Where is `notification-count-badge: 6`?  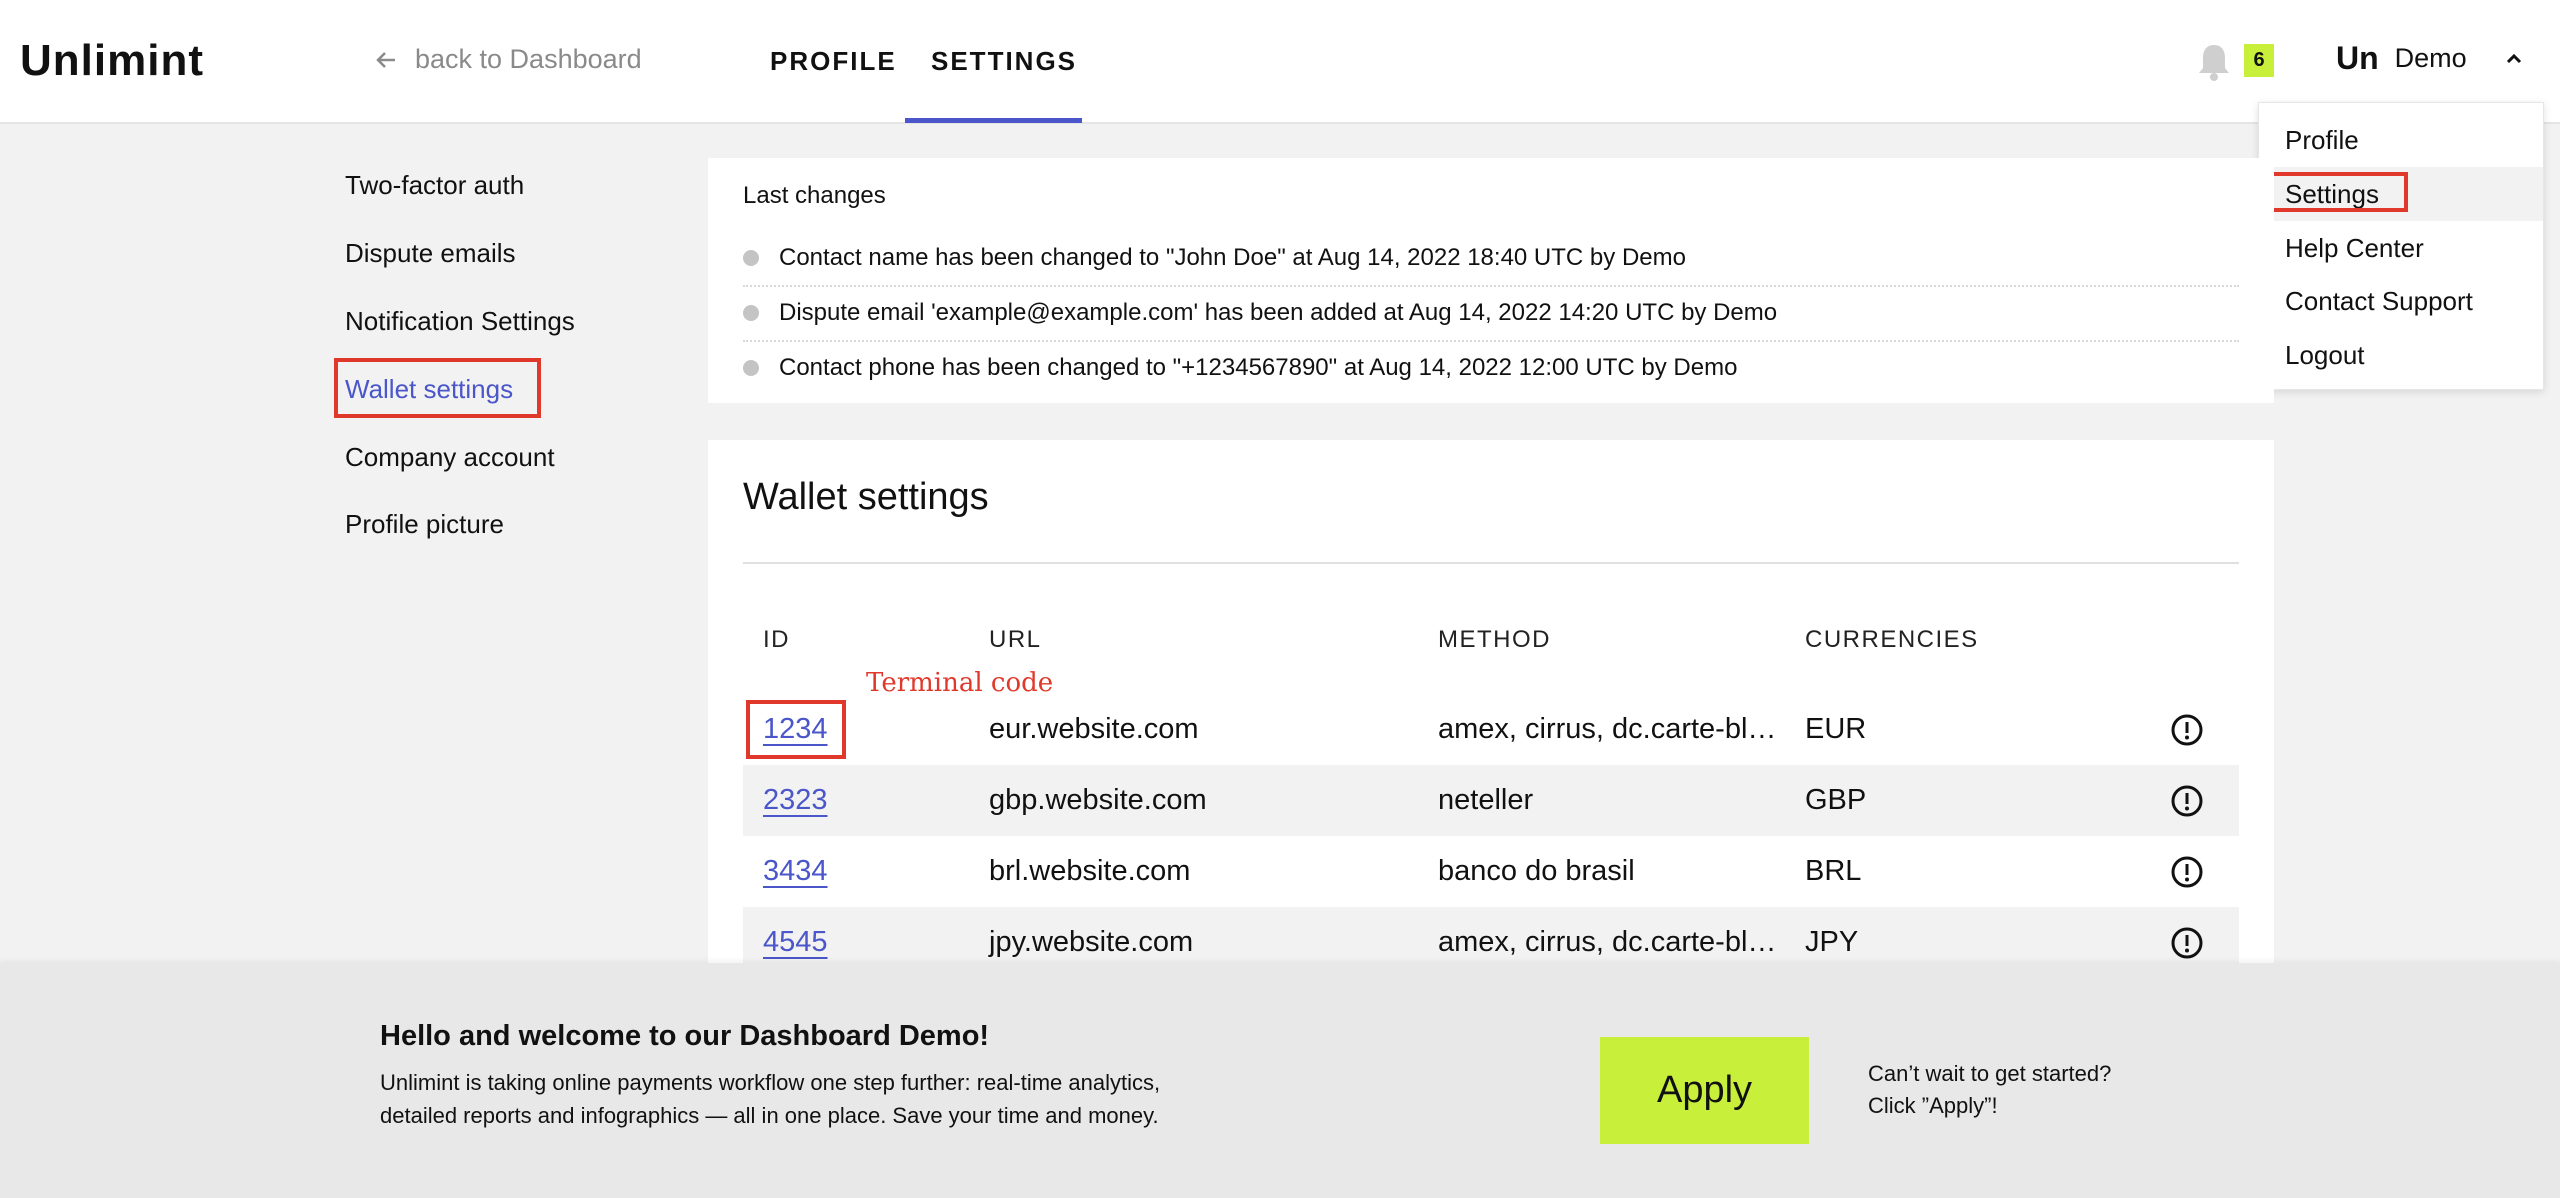 notification-count-badge: 6 is located at coordinates (2259, 60).